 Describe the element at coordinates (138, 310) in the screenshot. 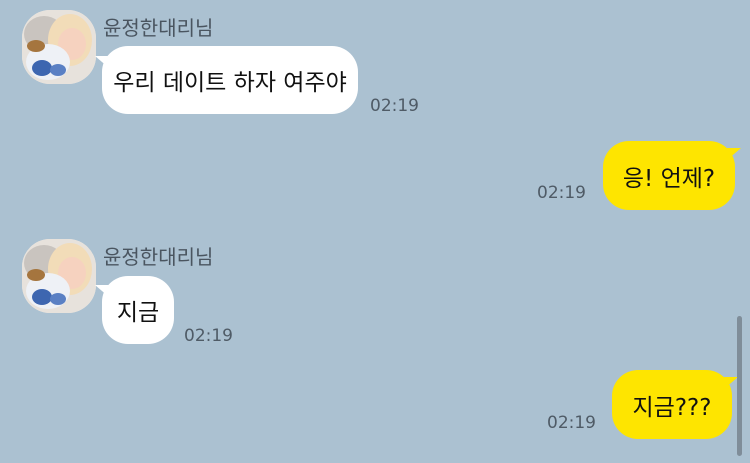

I see `message-bubble-incoming: 지금` at that location.